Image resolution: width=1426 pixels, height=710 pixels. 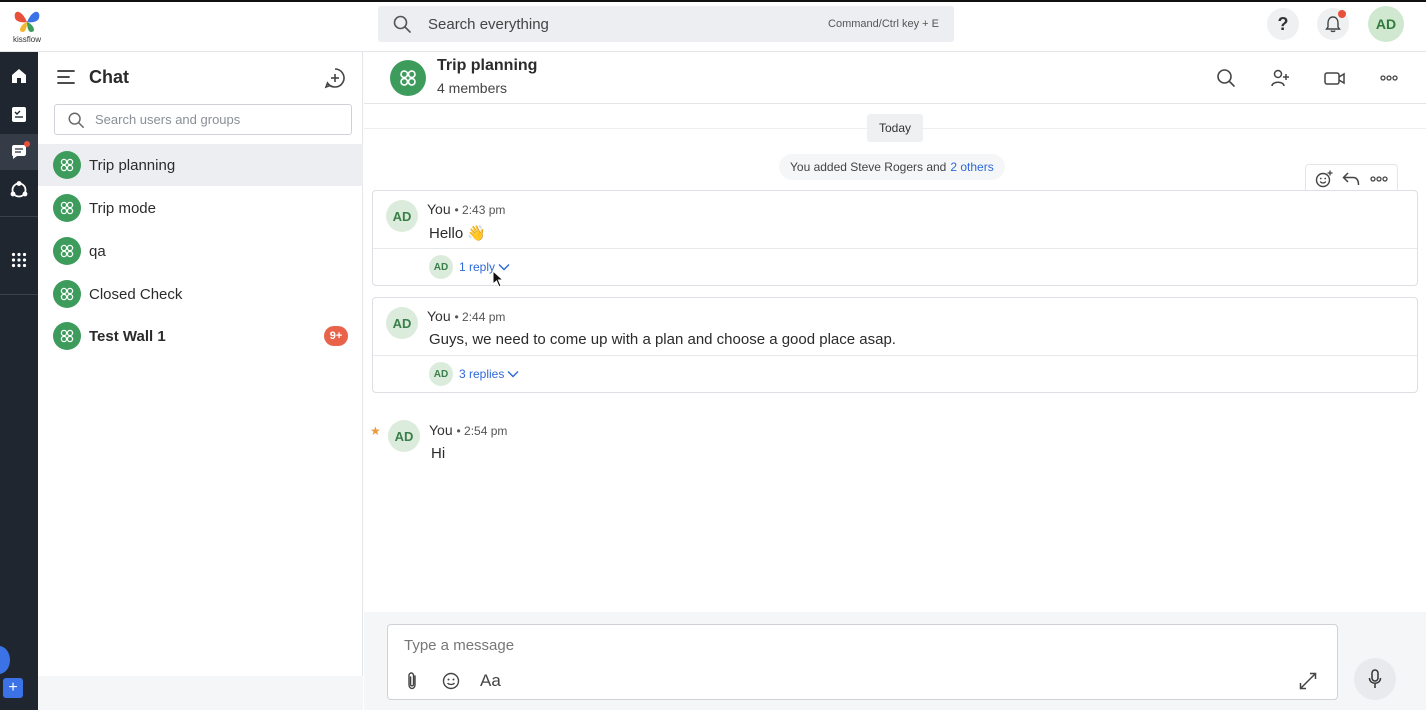 I want to click on mouse-cursor-icon, so click(x=498, y=279).